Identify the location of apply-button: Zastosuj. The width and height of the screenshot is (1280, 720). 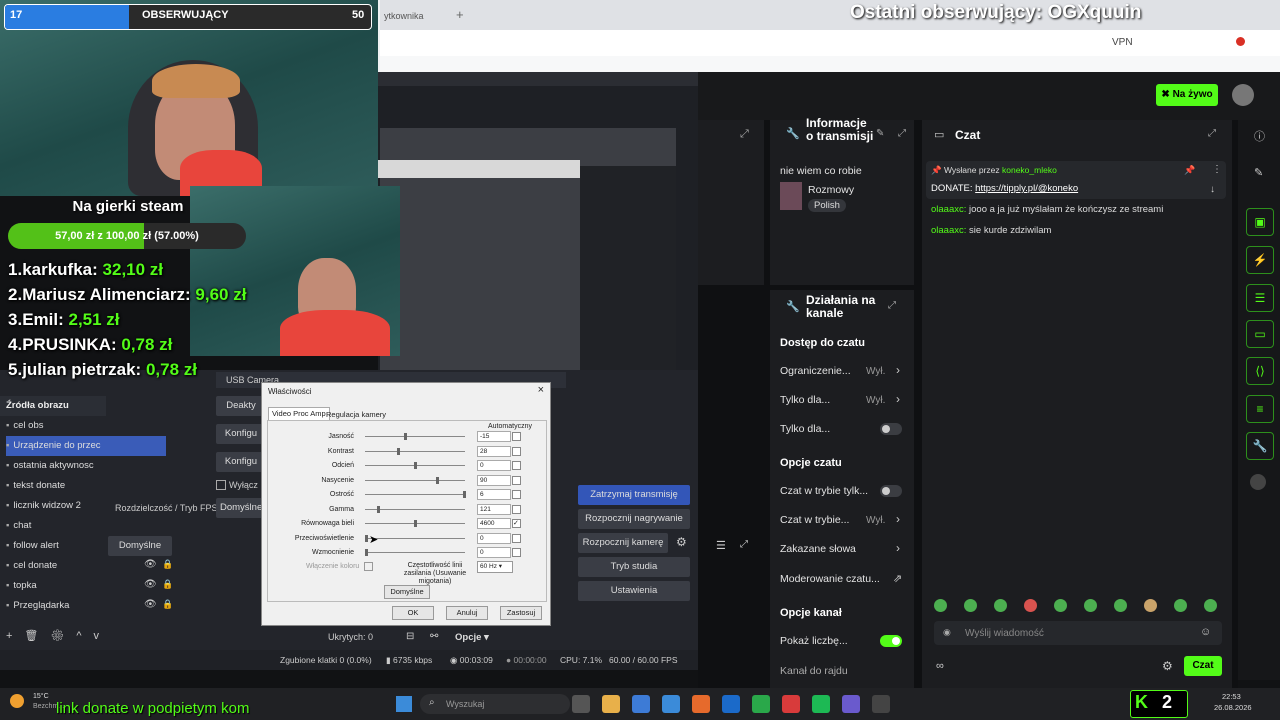
(521, 613).